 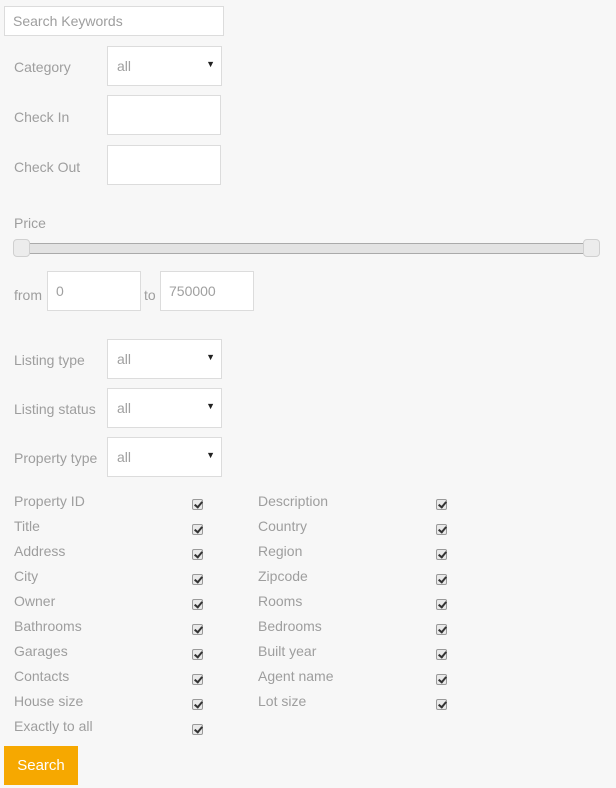 I want to click on price-from-label: from, so click(x=28, y=295).